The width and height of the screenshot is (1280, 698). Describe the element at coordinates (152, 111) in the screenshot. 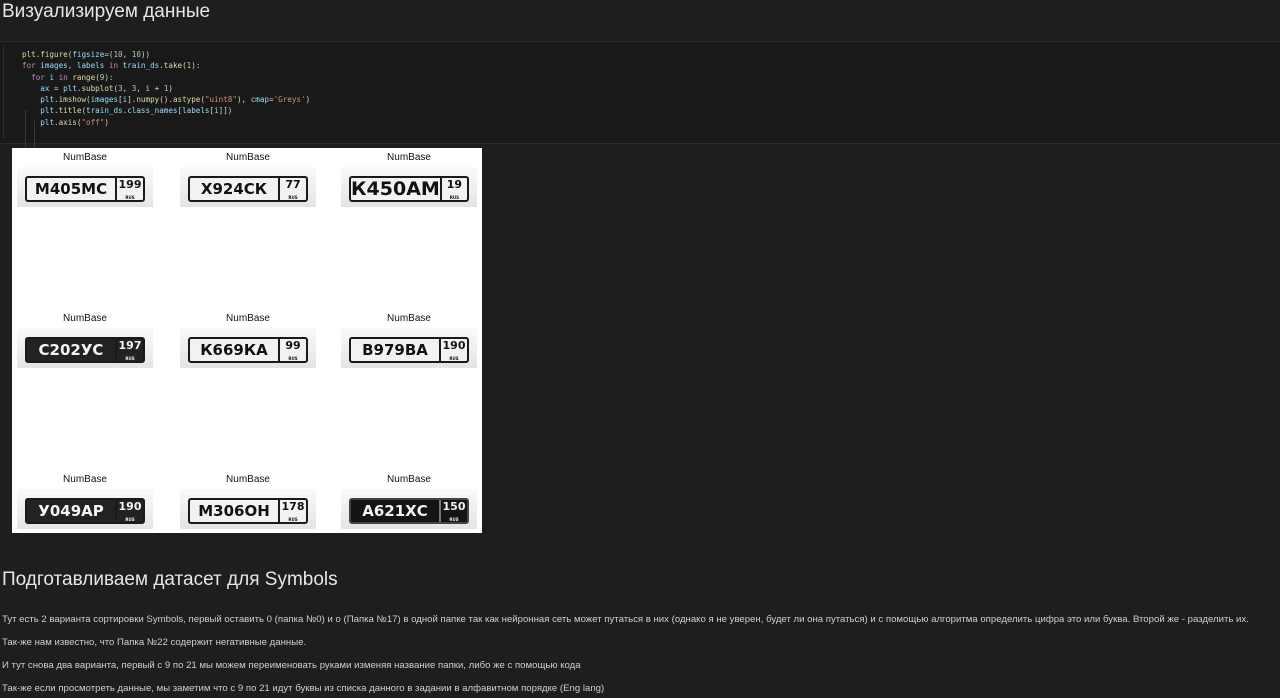

I see `code-token: class_names` at that location.